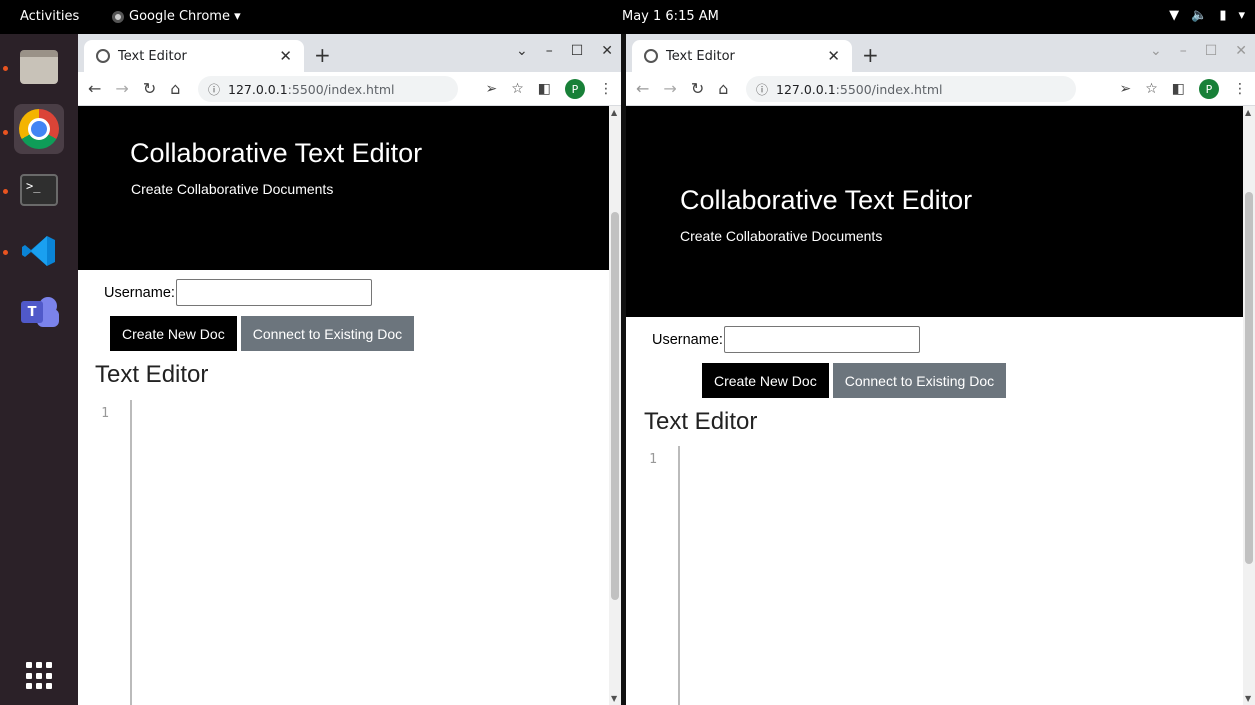 This screenshot has height=705, width=1255. What do you see at coordinates (1207, 15) in the screenshot?
I see `system-tray: ▼ 🔈 ▮ ▾` at bounding box center [1207, 15].